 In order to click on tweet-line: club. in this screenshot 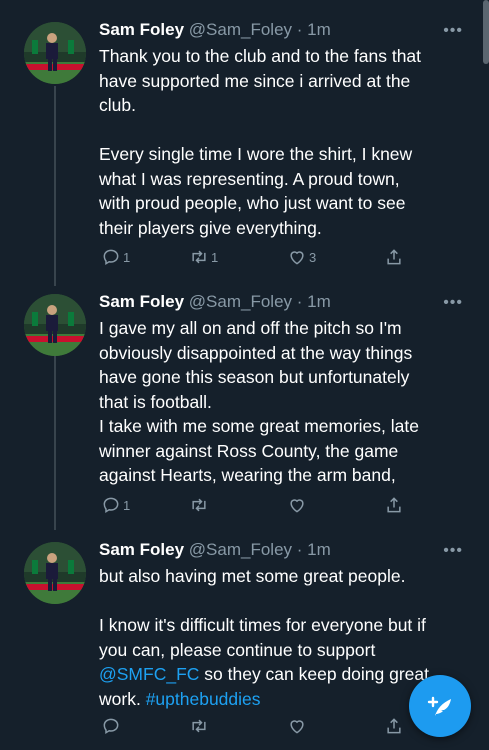, I will do `click(117, 105)`.